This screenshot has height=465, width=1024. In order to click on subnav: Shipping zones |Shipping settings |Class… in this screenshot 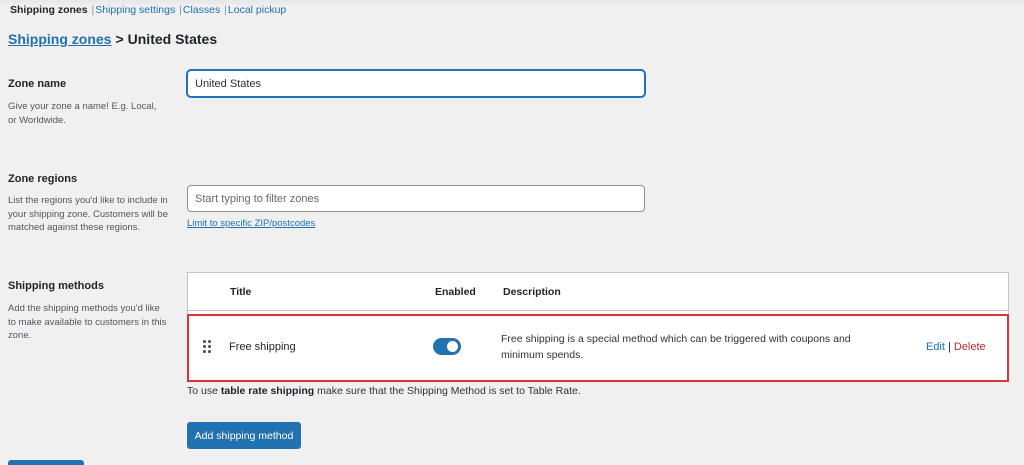, I will do `click(148, 10)`.